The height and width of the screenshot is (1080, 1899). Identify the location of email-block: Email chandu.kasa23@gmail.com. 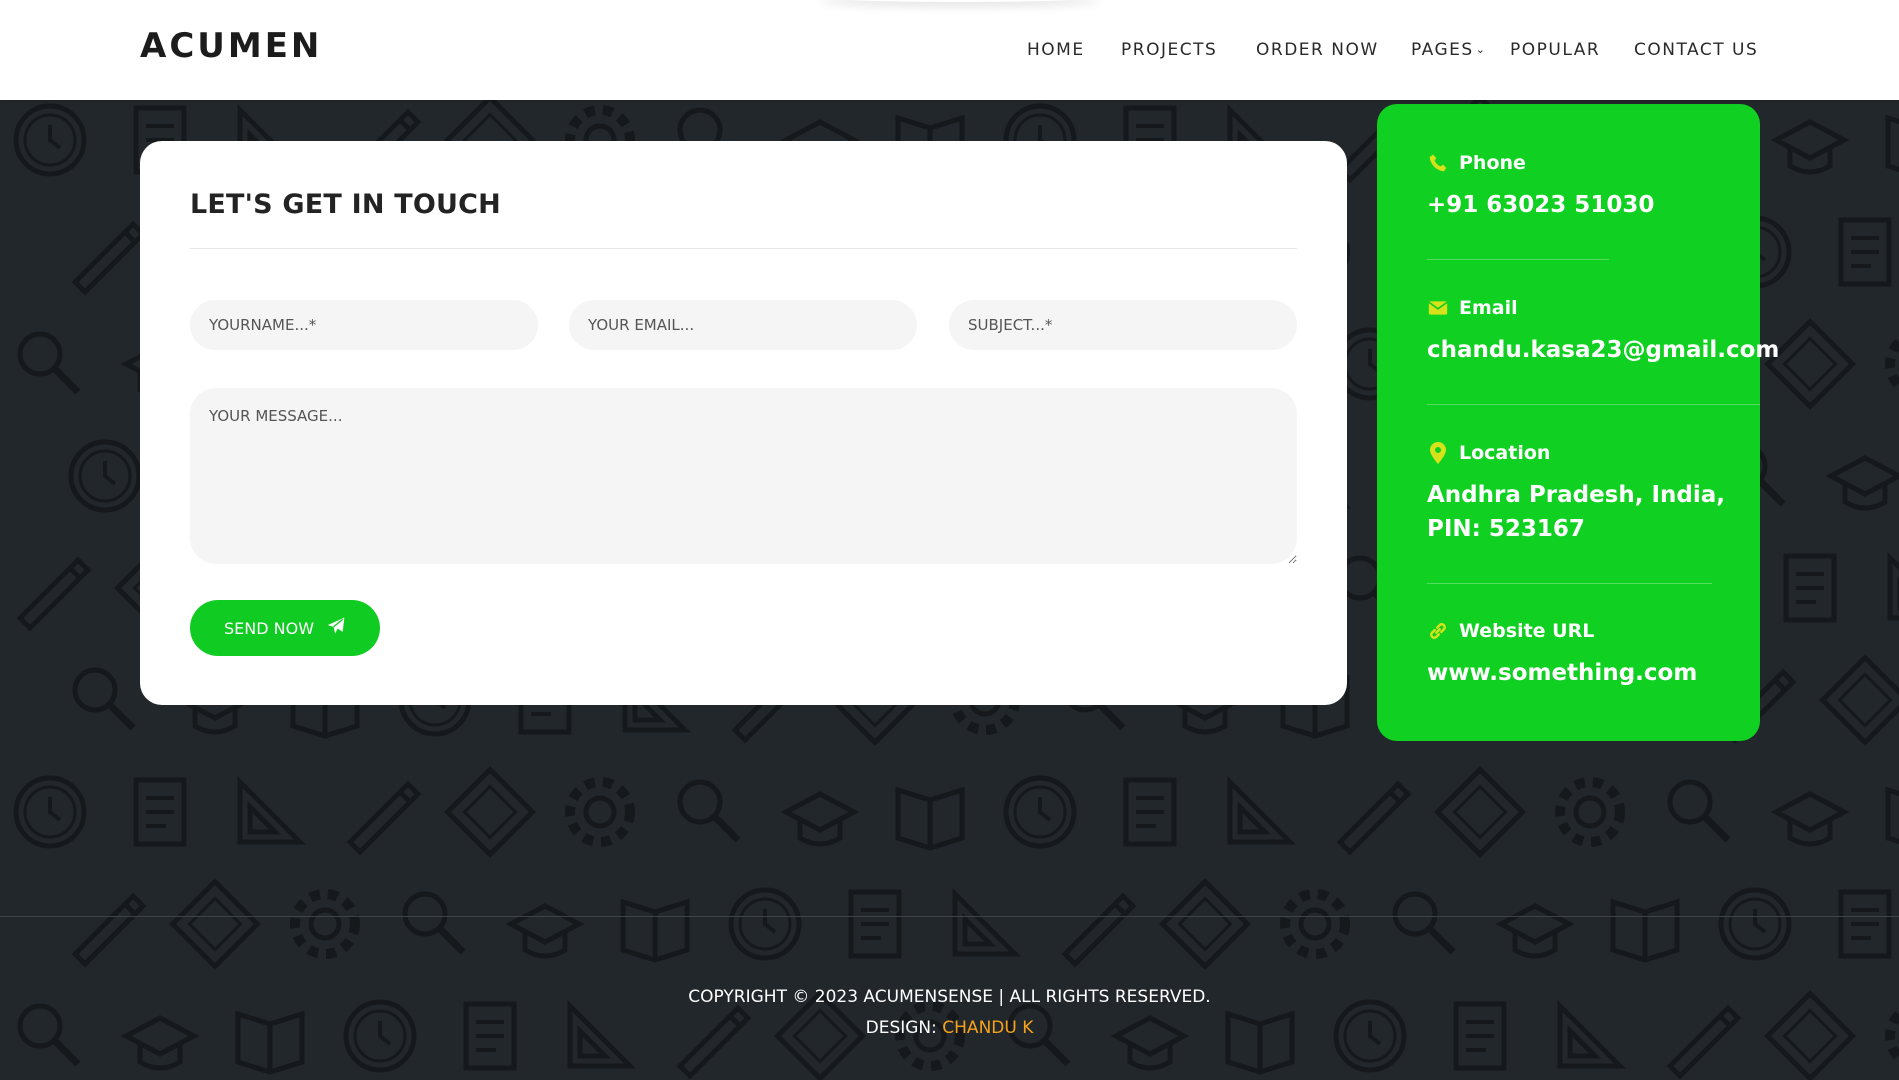
(1603, 332).